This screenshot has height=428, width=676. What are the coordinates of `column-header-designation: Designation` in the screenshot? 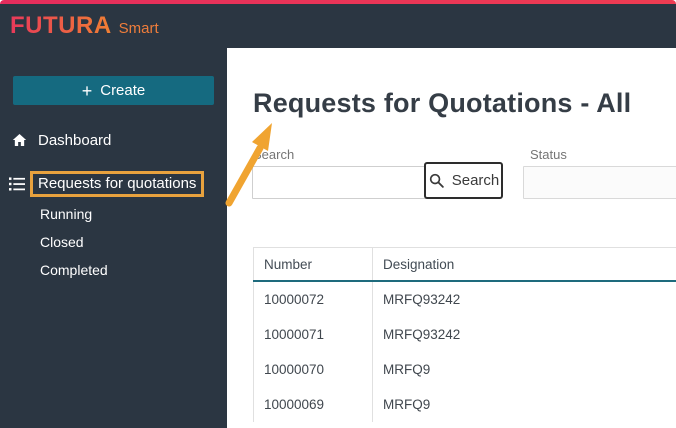 It's located at (524, 264).